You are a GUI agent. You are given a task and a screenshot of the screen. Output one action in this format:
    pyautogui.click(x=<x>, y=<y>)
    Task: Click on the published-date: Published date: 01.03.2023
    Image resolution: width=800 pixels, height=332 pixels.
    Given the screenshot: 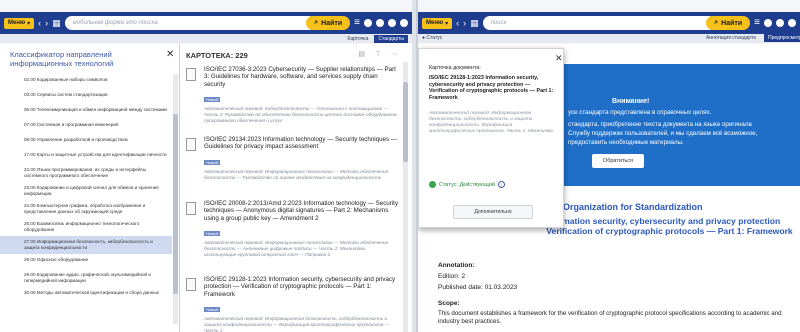 What is the action you would take?
    pyautogui.click(x=478, y=287)
    